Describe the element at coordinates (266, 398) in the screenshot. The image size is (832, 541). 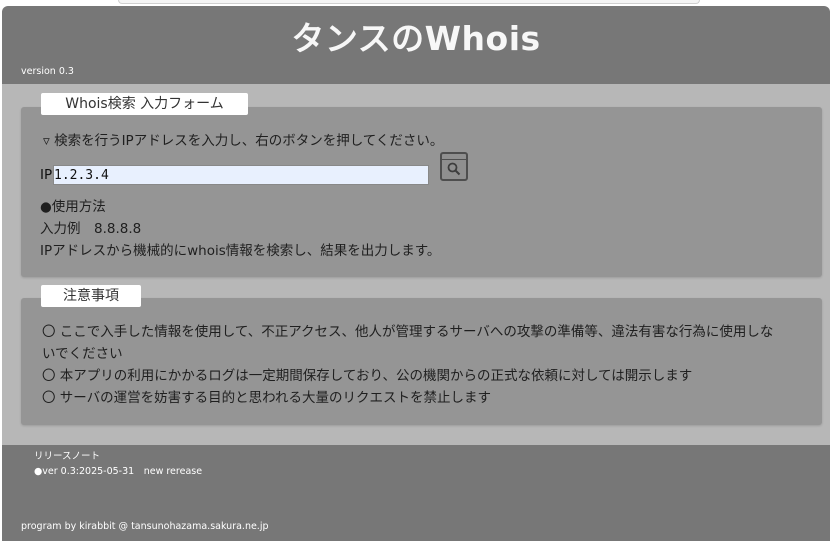
I see `notice-item: 〇 サーバの運営を妨害する目的と思われる大量のリクエストを禁止します` at that location.